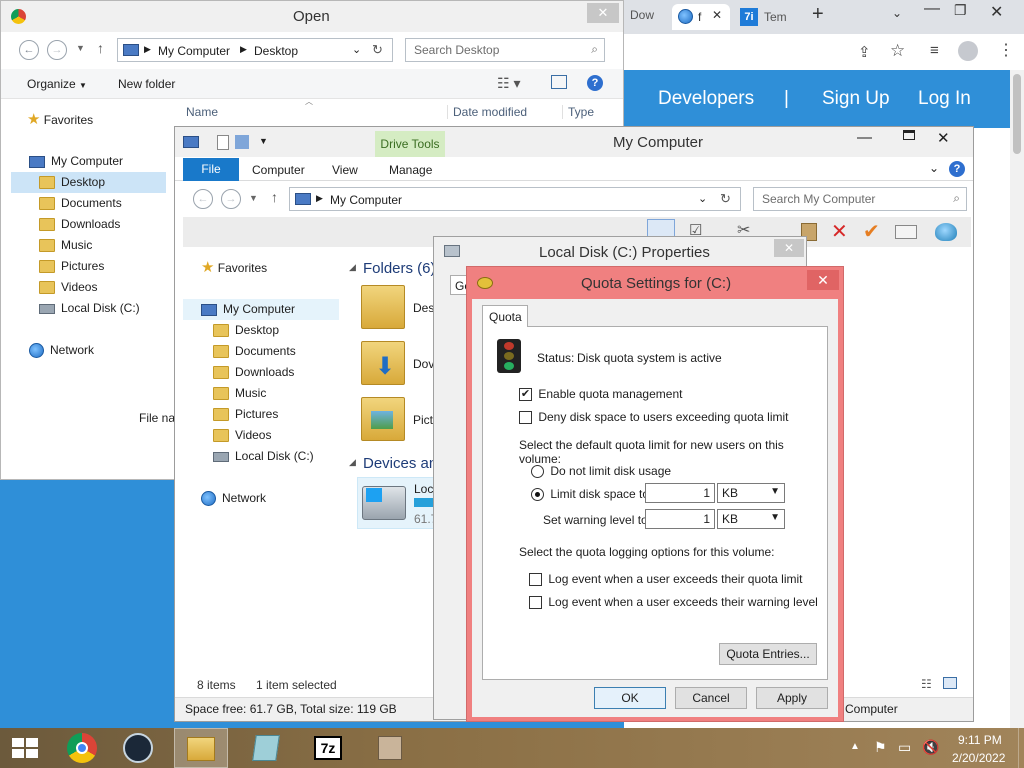 The height and width of the screenshot is (768, 1024). I want to click on view-options-icon: ☷ ▾, so click(508, 83).